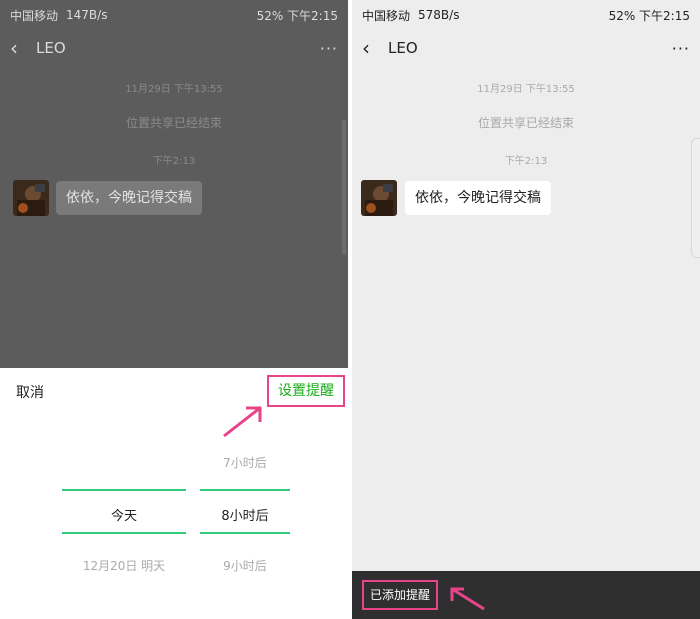 The image size is (700, 619). I want to click on network-speed: 147B/s, so click(87, 15).